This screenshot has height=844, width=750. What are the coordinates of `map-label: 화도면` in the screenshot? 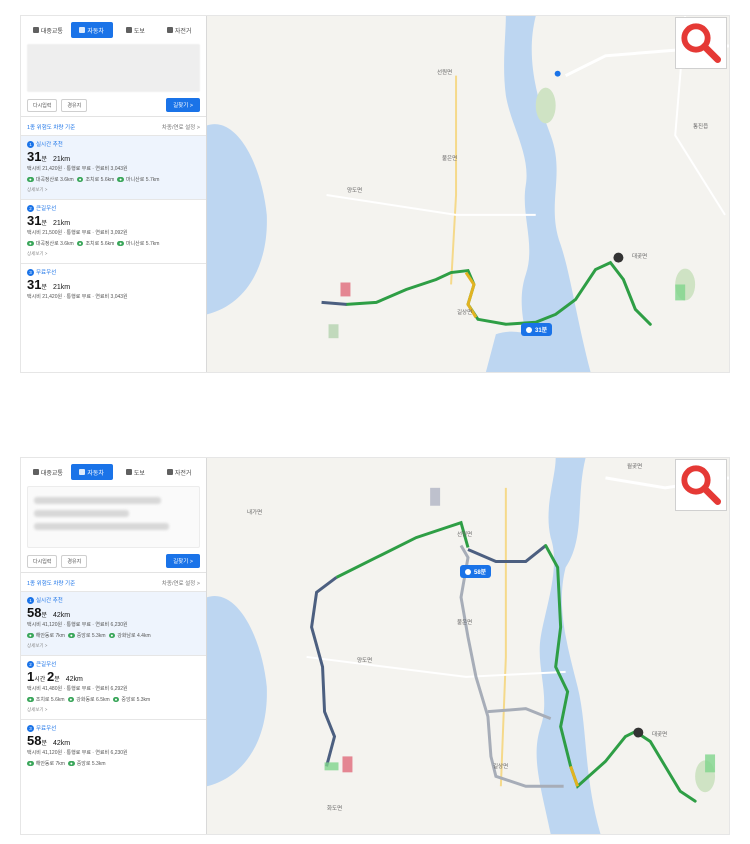 It's located at (335, 809).